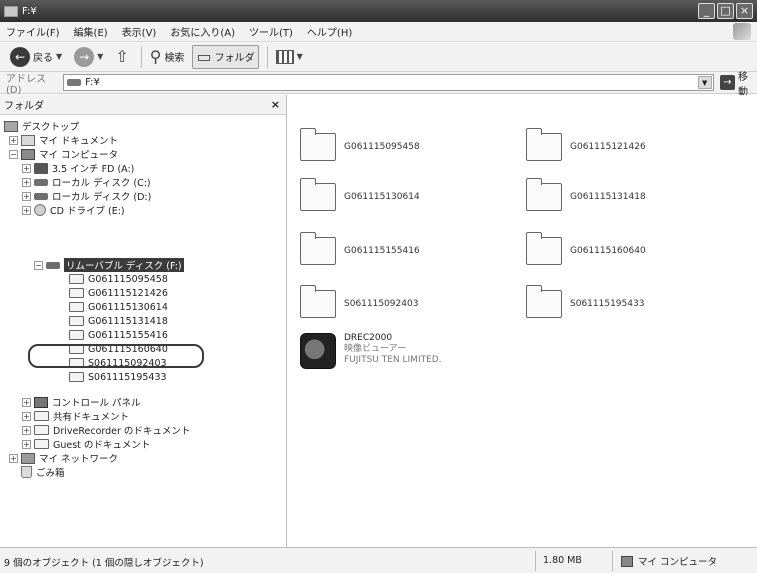 This screenshot has height=573, width=757. What do you see at coordinates (586, 194) in the screenshot?
I see `folder-item: G061115131418` at bounding box center [586, 194].